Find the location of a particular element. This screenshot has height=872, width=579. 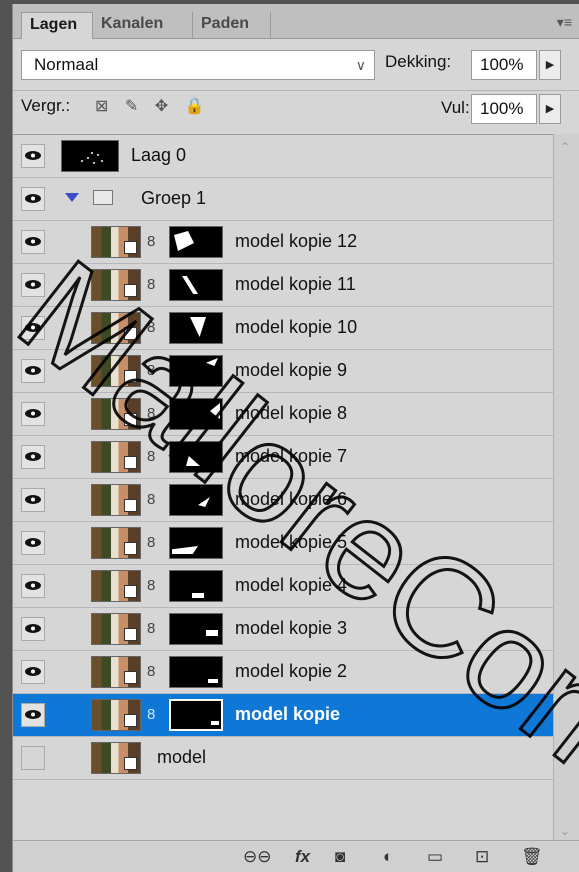

layer-row-hidden: model is located at coordinates (283, 758).